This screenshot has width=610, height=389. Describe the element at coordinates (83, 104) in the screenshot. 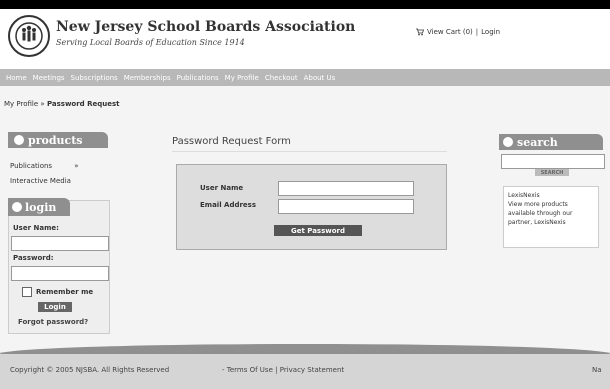

I see `breadcrumb-current: Password Request` at that location.